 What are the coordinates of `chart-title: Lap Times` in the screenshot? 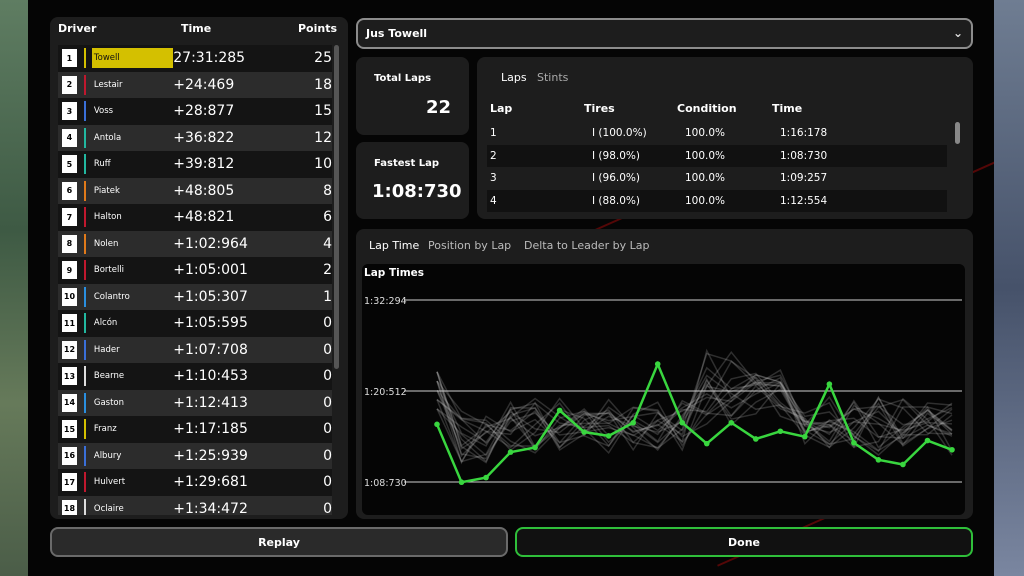 It's located at (394, 273).